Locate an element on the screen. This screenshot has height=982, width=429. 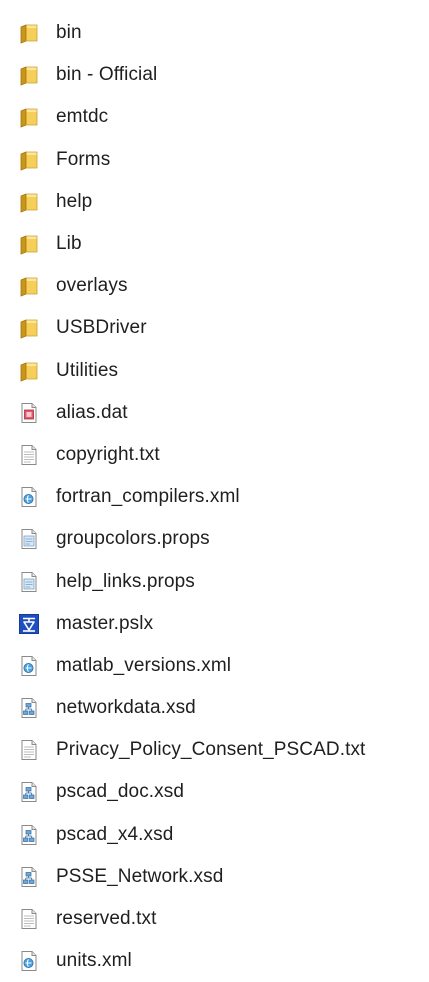
file-name: master.pslx is located at coordinates (105, 623).